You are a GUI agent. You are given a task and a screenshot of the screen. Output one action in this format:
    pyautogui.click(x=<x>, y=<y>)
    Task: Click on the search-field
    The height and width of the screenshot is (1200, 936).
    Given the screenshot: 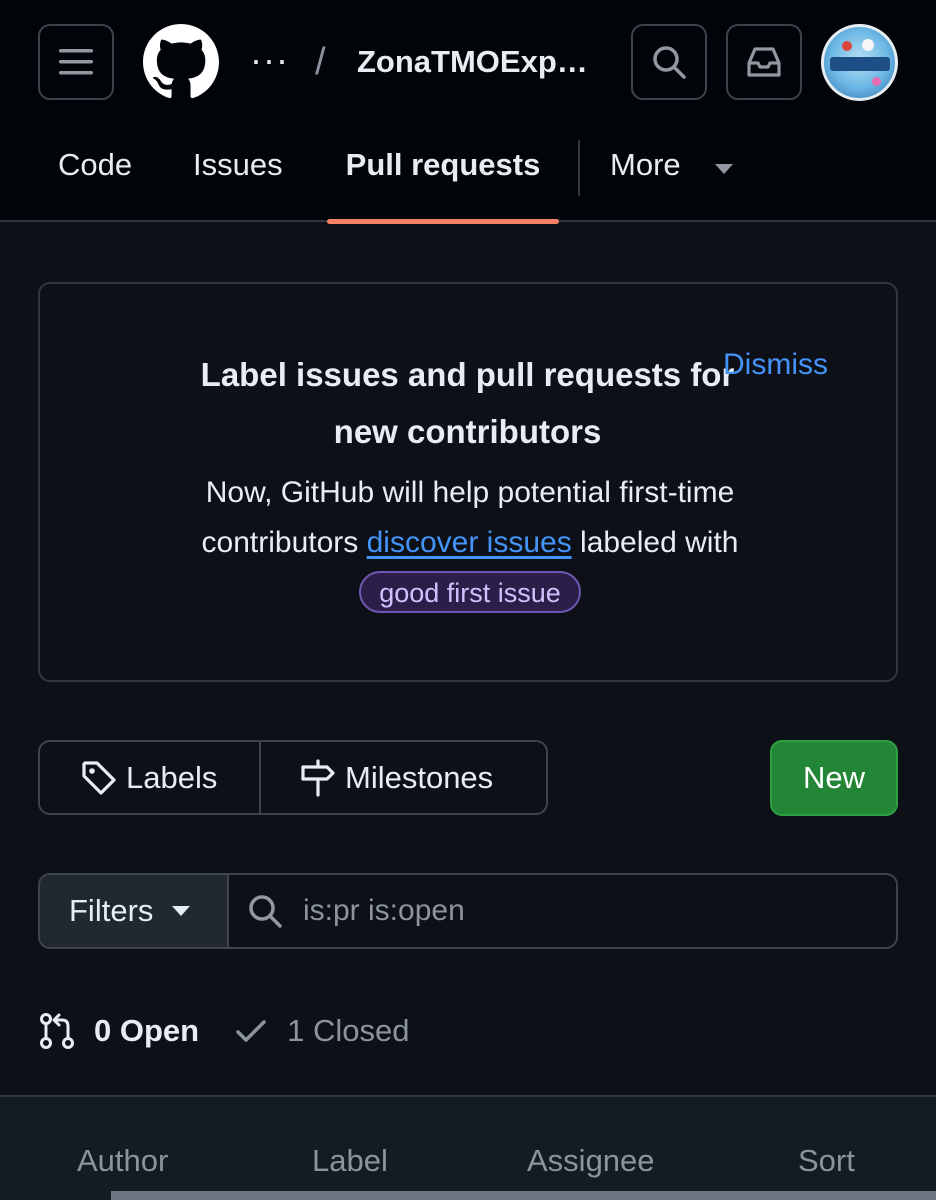 What is the action you would take?
    pyautogui.click(x=562, y=911)
    